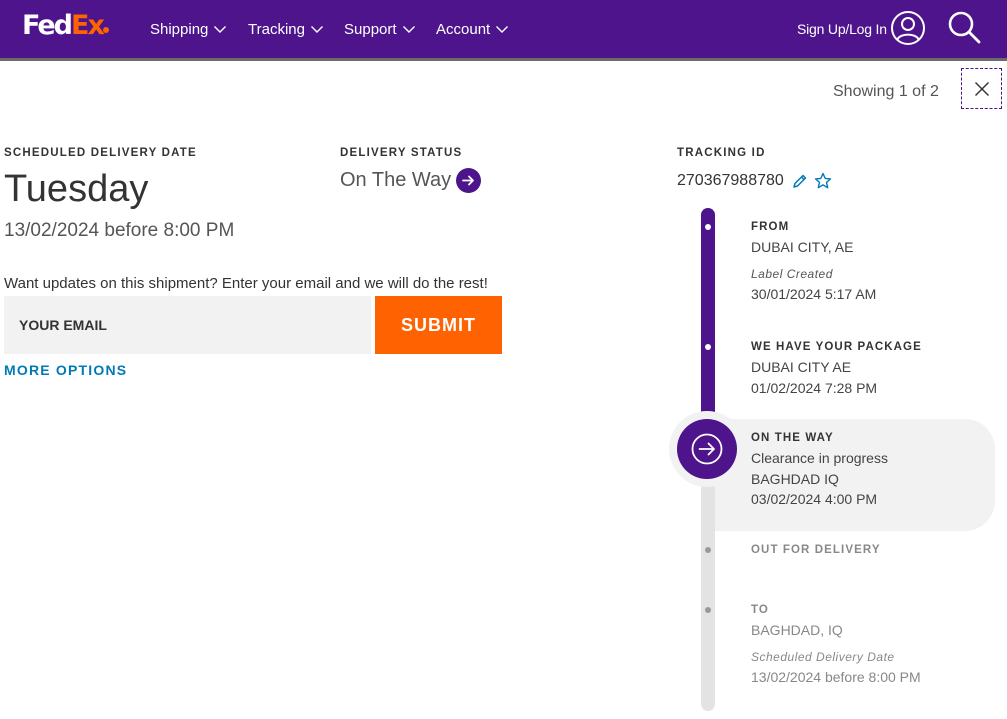  What do you see at coordinates (370, 29) in the screenshot?
I see `nav-support-label: Support` at bounding box center [370, 29].